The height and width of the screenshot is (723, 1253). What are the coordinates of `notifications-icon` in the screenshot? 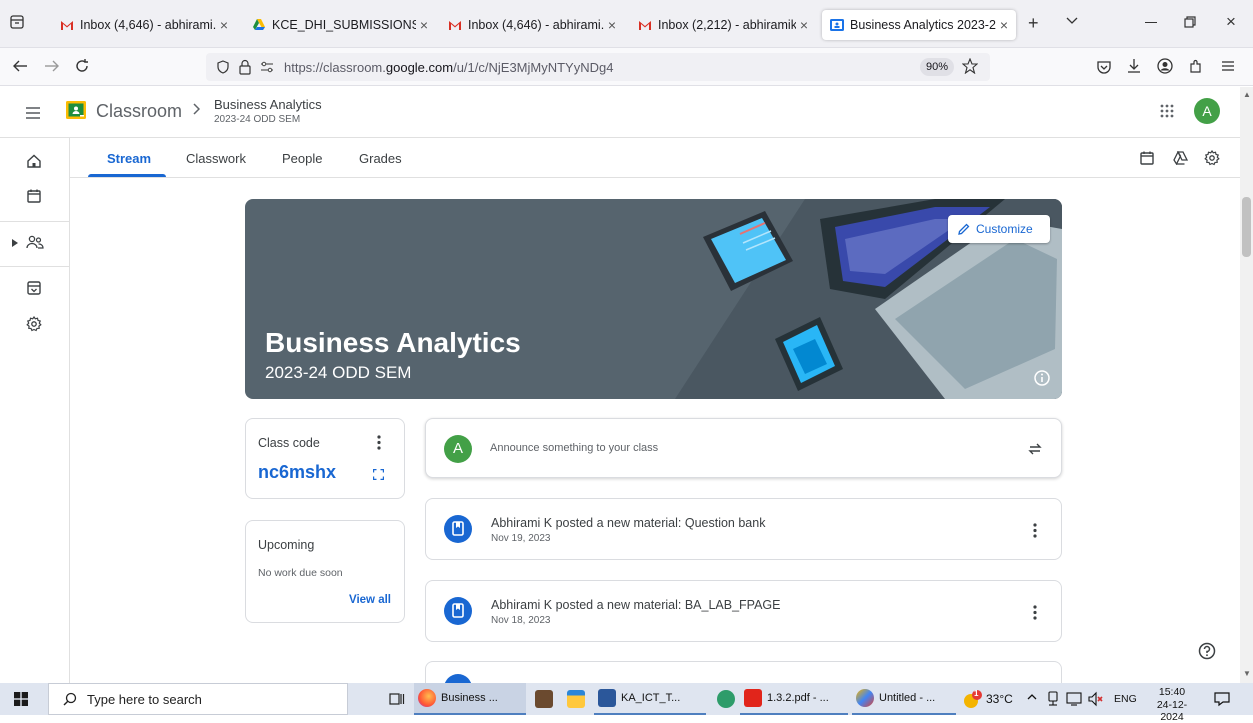 It's located at (1222, 699).